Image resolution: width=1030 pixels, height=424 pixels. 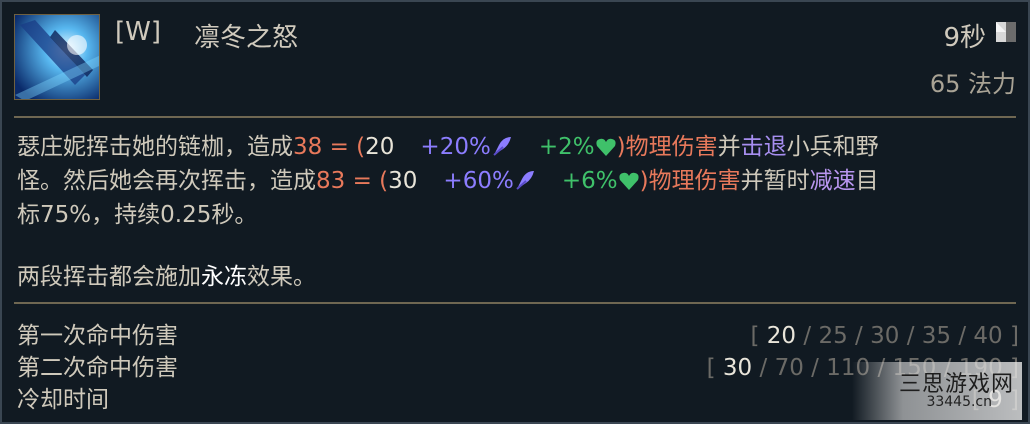 I want to click on stat-value: 70, so click(x=789, y=368).